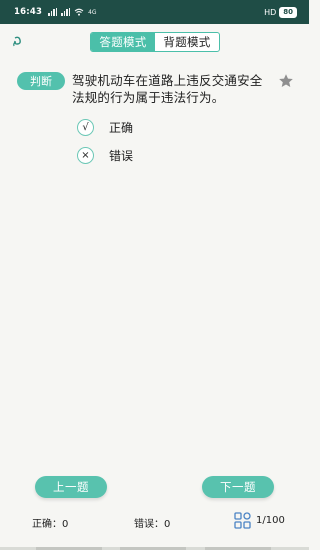  Describe the element at coordinates (270, 12) in the screenshot. I see `hd-indicator: HD` at that location.